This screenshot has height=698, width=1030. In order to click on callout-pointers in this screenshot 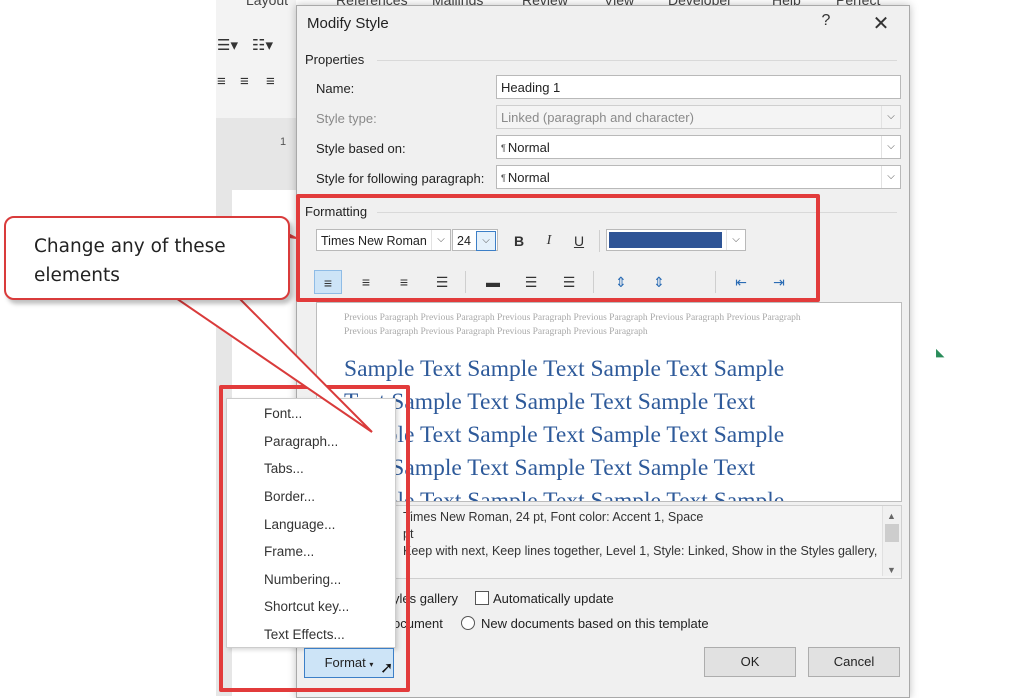, I will do `click(269, 330)`.